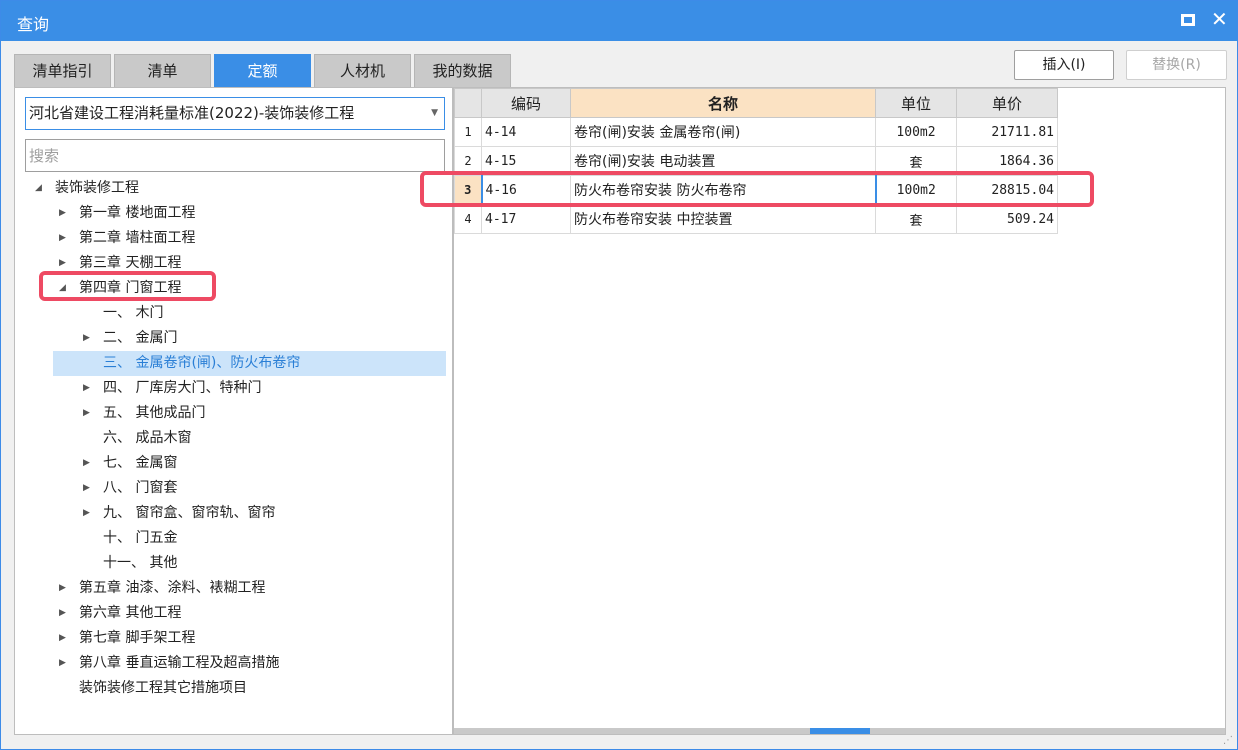 The height and width of the screenshot is (750, 1238). Describe the element at coordinates (1007, 103) in the screenshot. I see `column-header-price: 单价` at that location.